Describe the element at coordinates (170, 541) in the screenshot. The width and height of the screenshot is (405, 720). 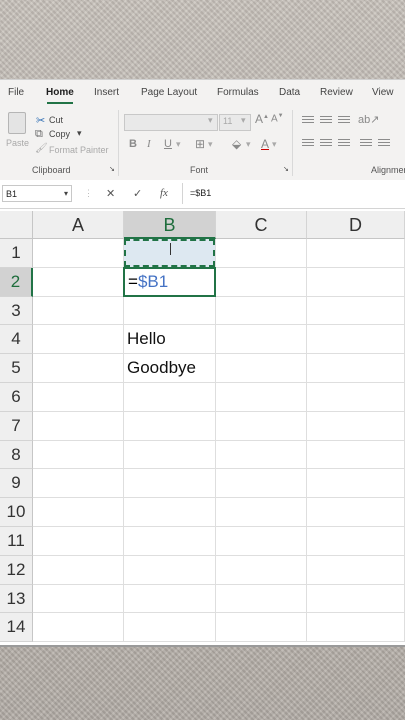
I see `cell-b11` at that location.